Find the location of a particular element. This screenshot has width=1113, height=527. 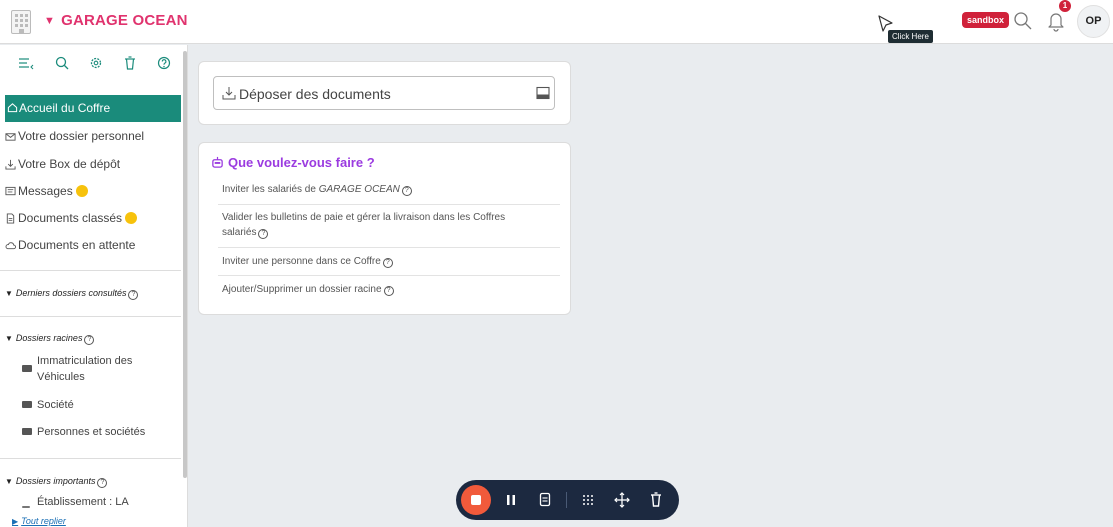

stop-icon is located at coordinates (476, 500).